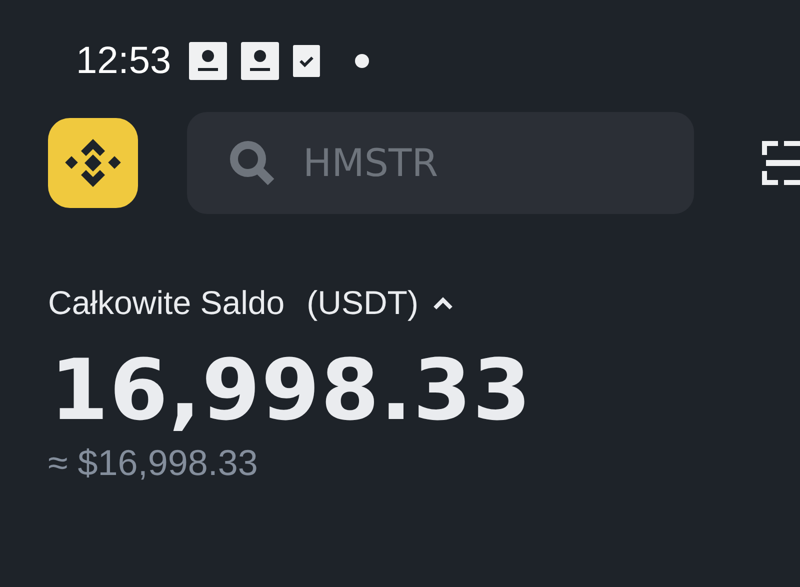 Image resolution: width=800 pixels, height=587 pixels. Describe the element at coordinates (291, 390) in the screenshot. I see `balance-amount: 16,998.33` at that location.